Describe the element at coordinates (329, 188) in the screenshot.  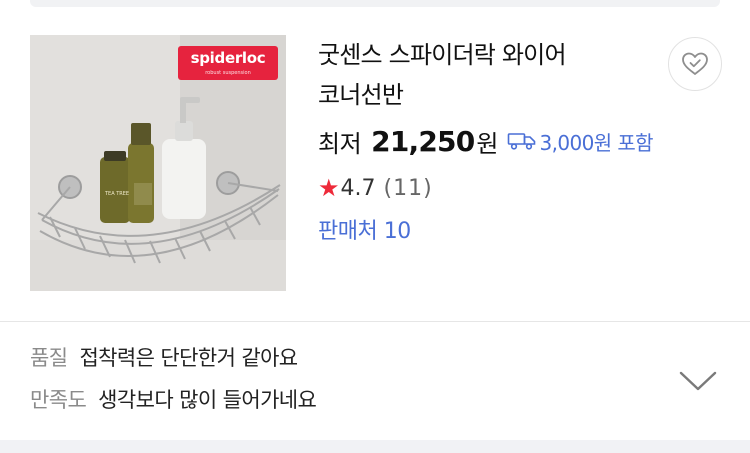
I see `star-icon: ★` at that location.